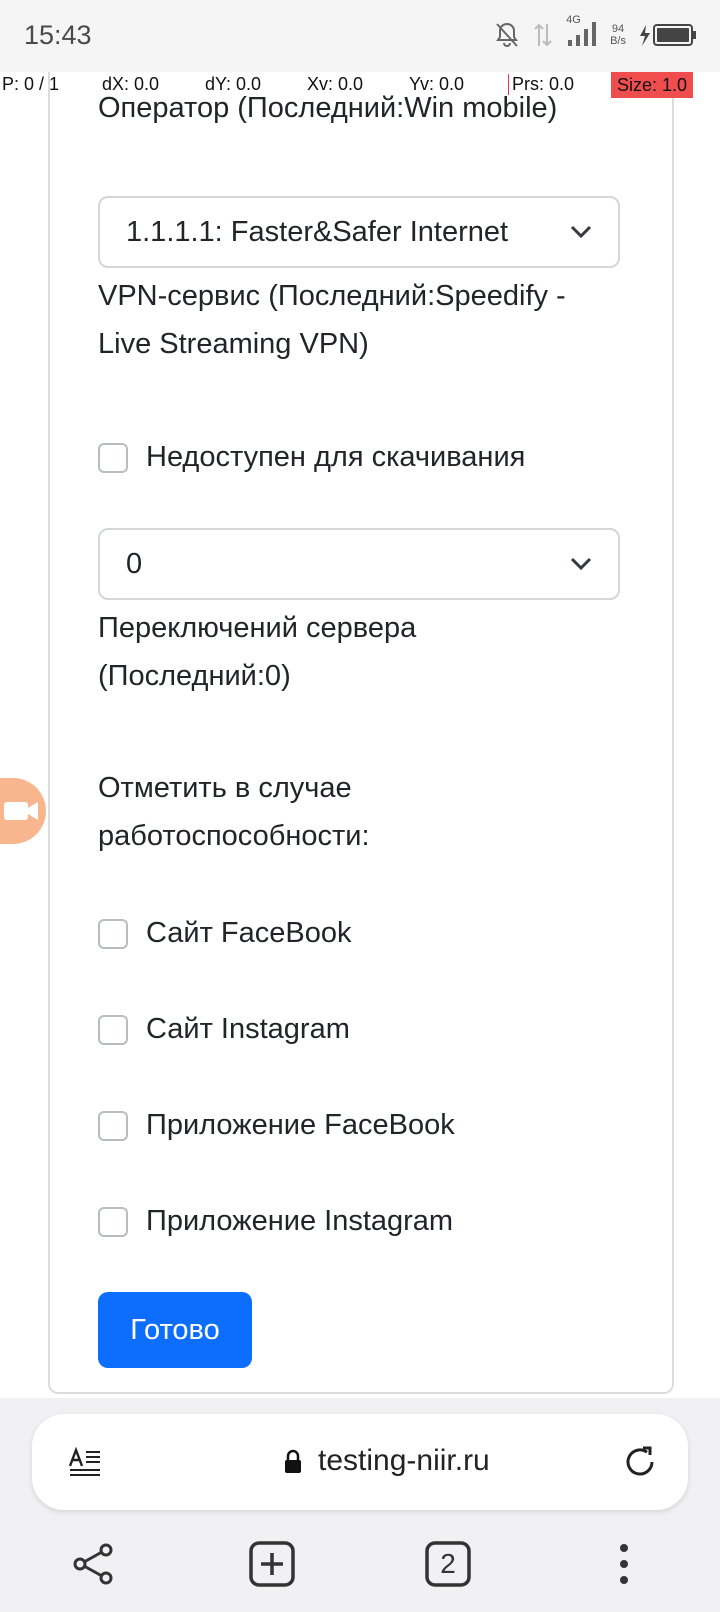 The image size is (720, 1612). Describe the element at coordinates (618, 28) in the screenshot. I see `speed-value: 94` at that location.